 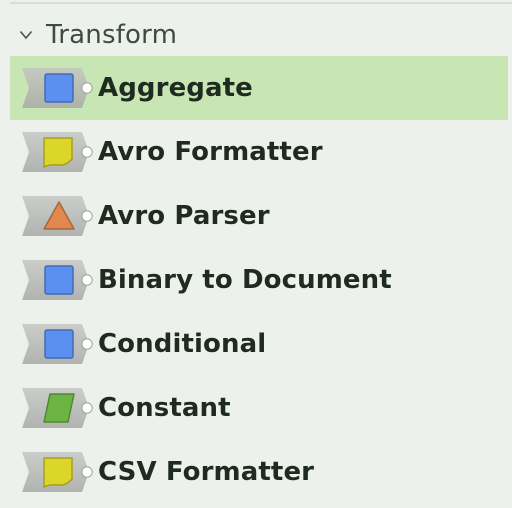 I want to click on snap-item-avro-formatter: Avro Formatter, so click(x=259, y=152).